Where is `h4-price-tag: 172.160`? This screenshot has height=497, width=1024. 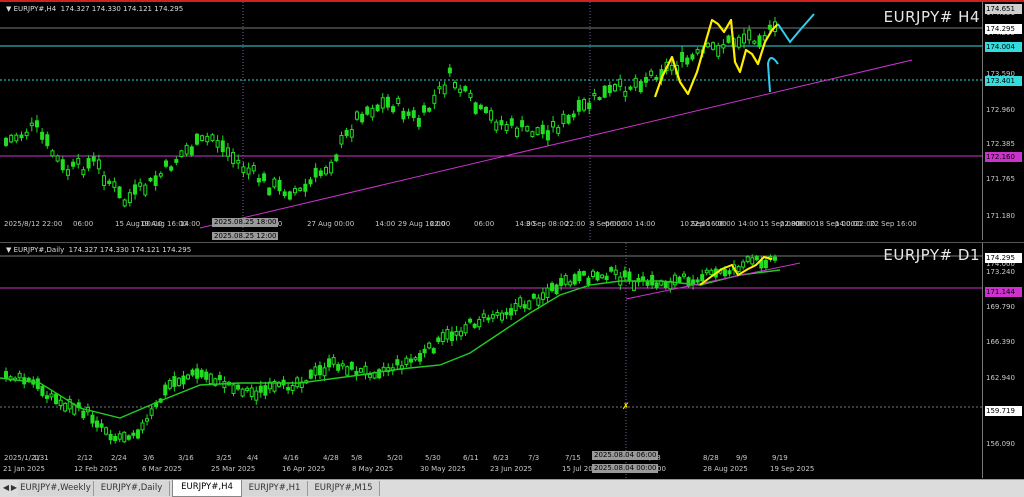 h4-price-tag: 172.160 is located at coordinates (1003, 157).